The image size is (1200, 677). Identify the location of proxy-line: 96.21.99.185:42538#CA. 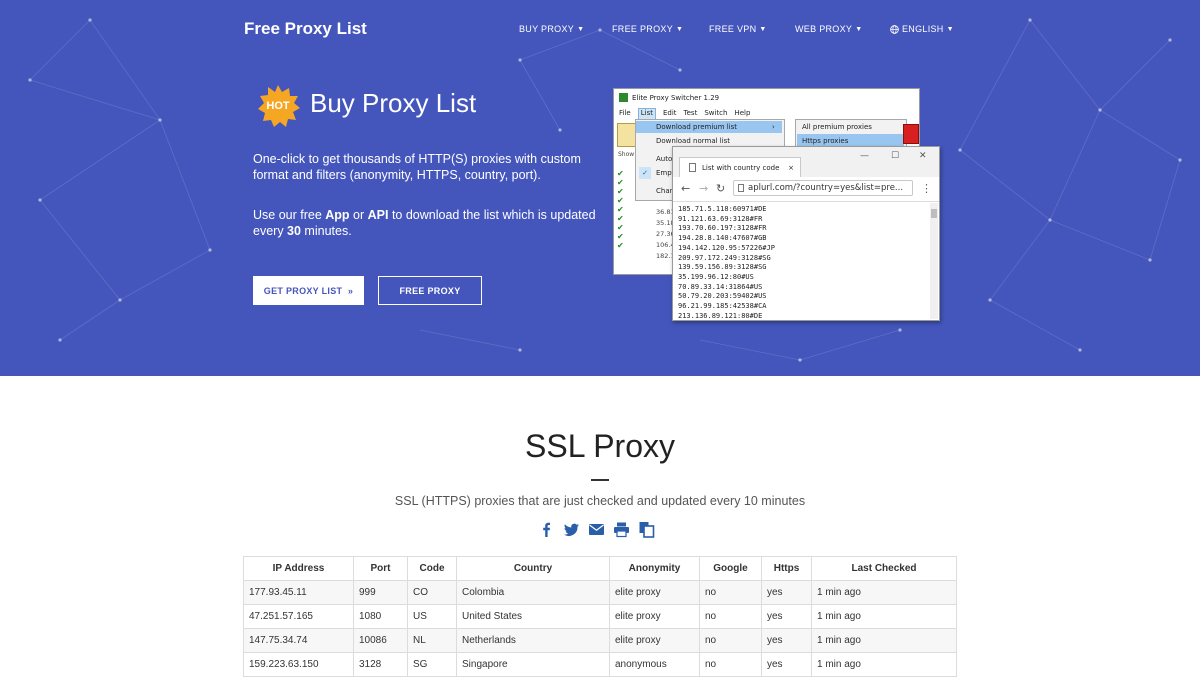
(722, 306).